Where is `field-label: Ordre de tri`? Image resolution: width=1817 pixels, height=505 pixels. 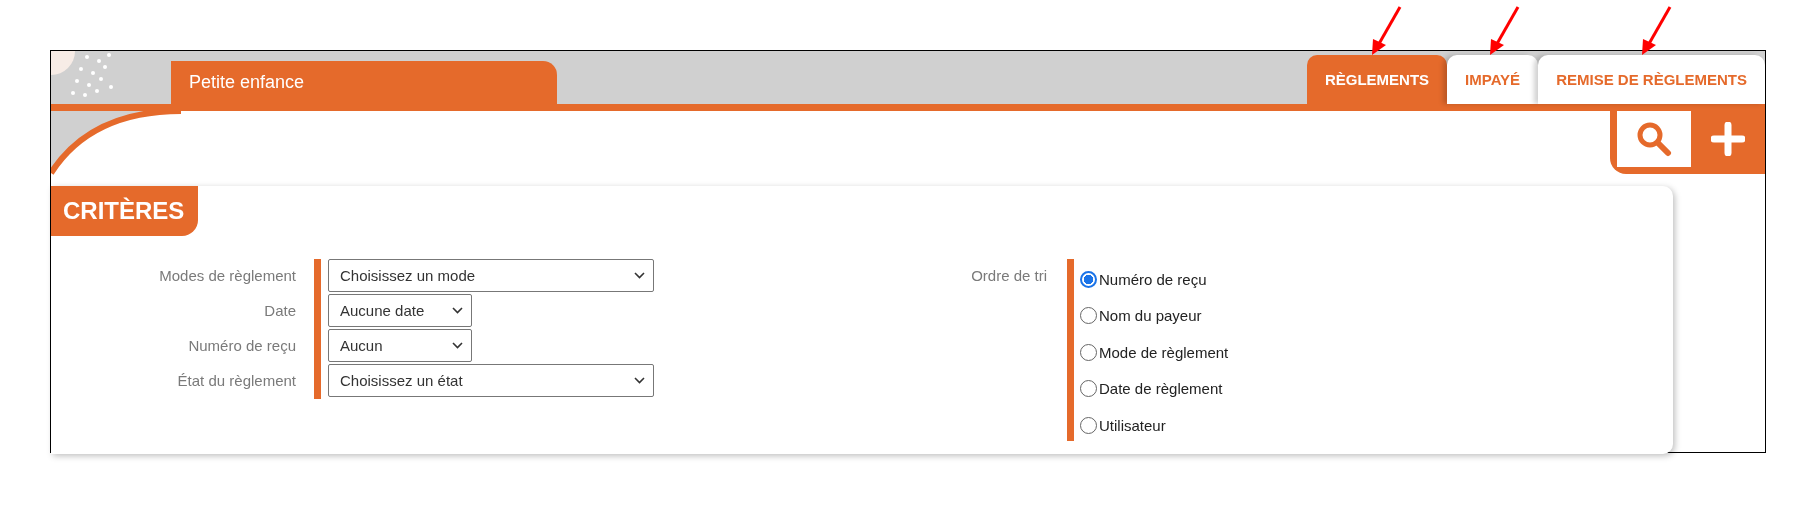
field-label: Ordre de tri is located at coordinates (1008, 276).